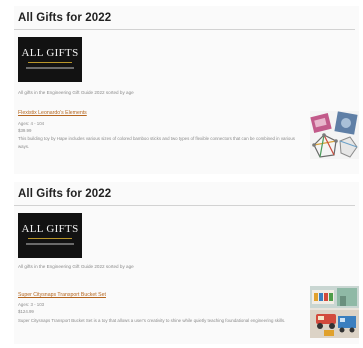 The image size is (363, 348). I want to click on flexistix-image, so click(334, 135).